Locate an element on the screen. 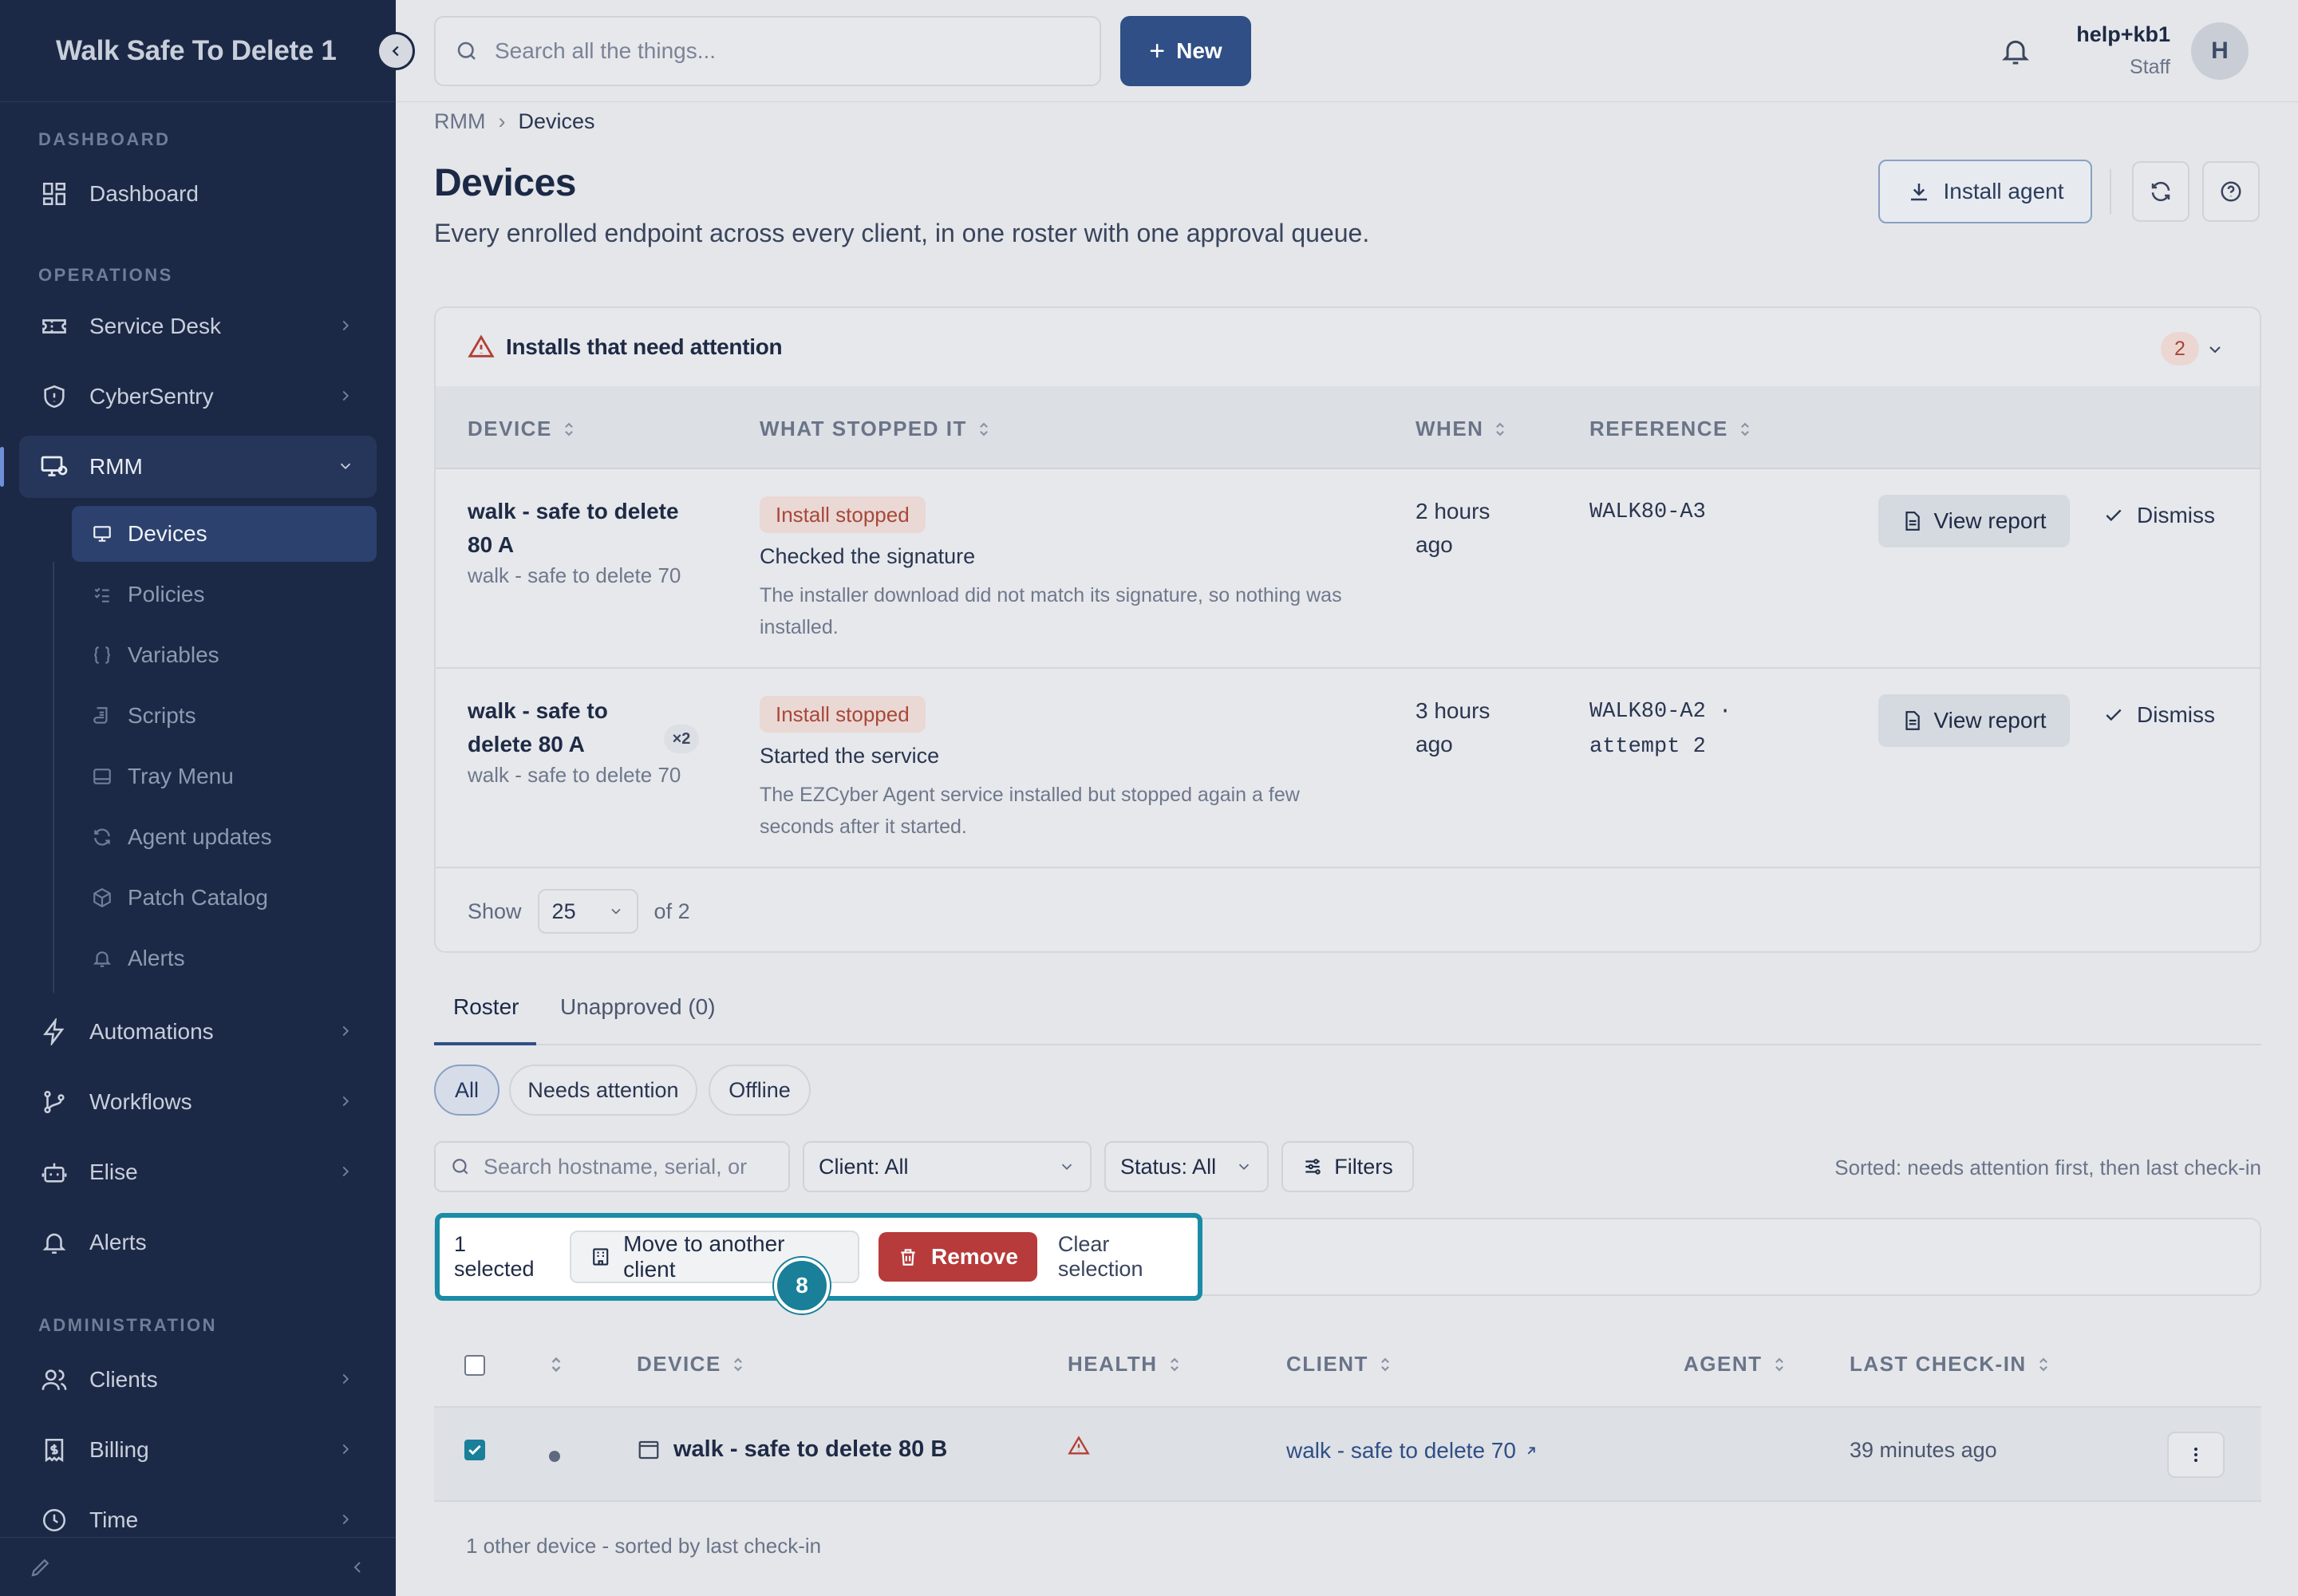  client-filter-select: Client: All is located at coordinates (948, 1166).